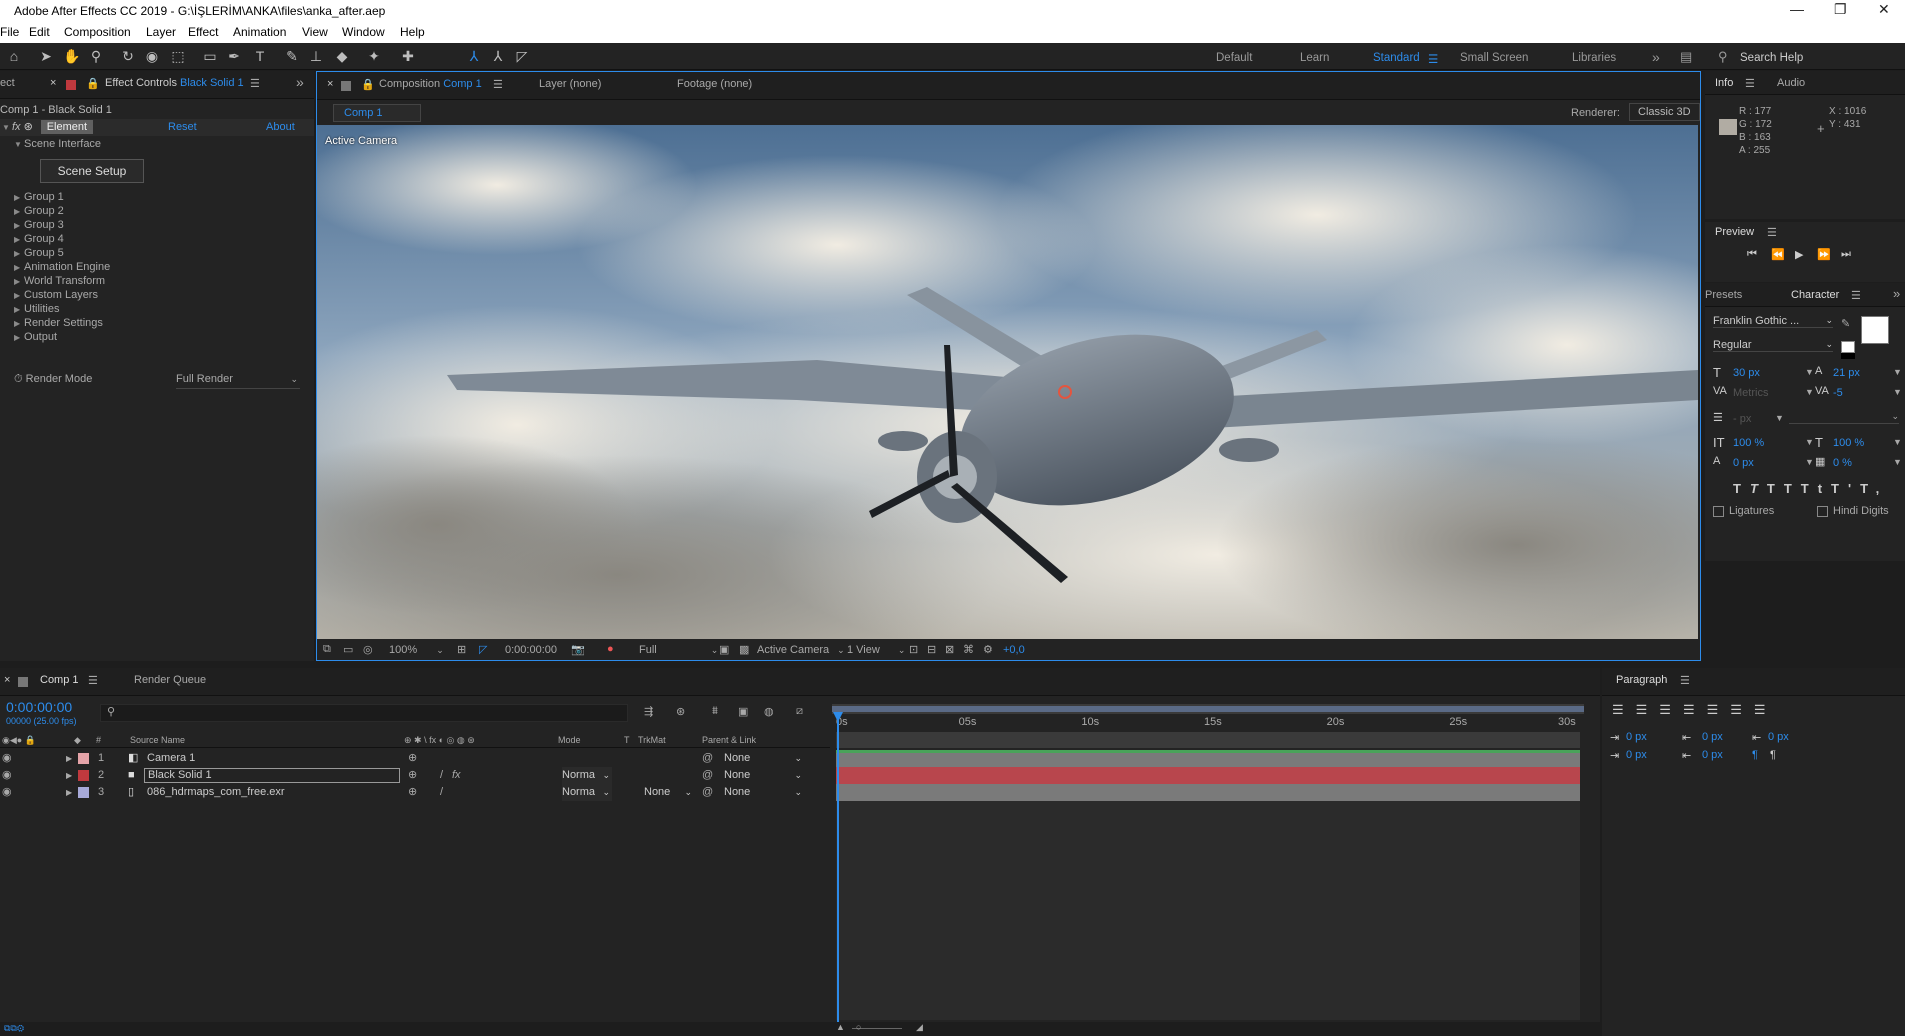 This screenshot has height=1036, width=1905. What do you see at coordinates (259, 32) in the screenshot?
I see `menu-animation: Animation` at bounding box center [259, 32].